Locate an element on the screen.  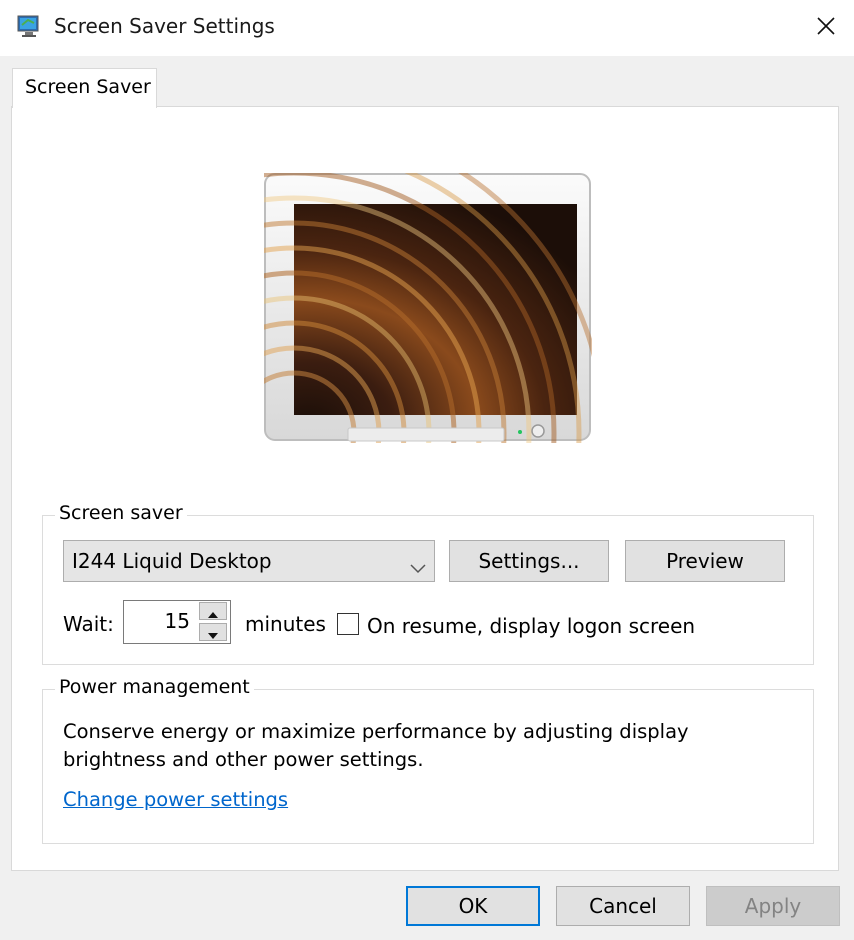
logon-screen-label: On resume, display logon screen is located at coordinates (531, 626).